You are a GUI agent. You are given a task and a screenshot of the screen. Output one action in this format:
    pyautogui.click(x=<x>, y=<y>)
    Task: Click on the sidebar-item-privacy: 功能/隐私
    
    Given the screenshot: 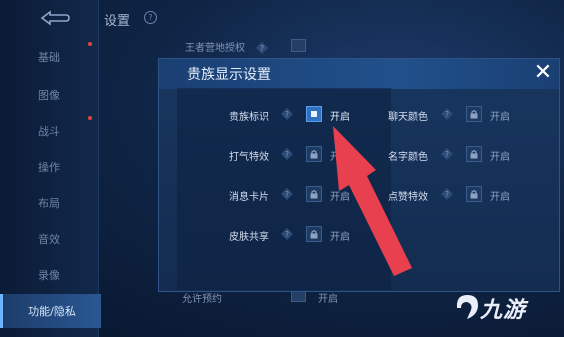 What is the action you would take?
    pyautogui.click(x=50, y=311)
    